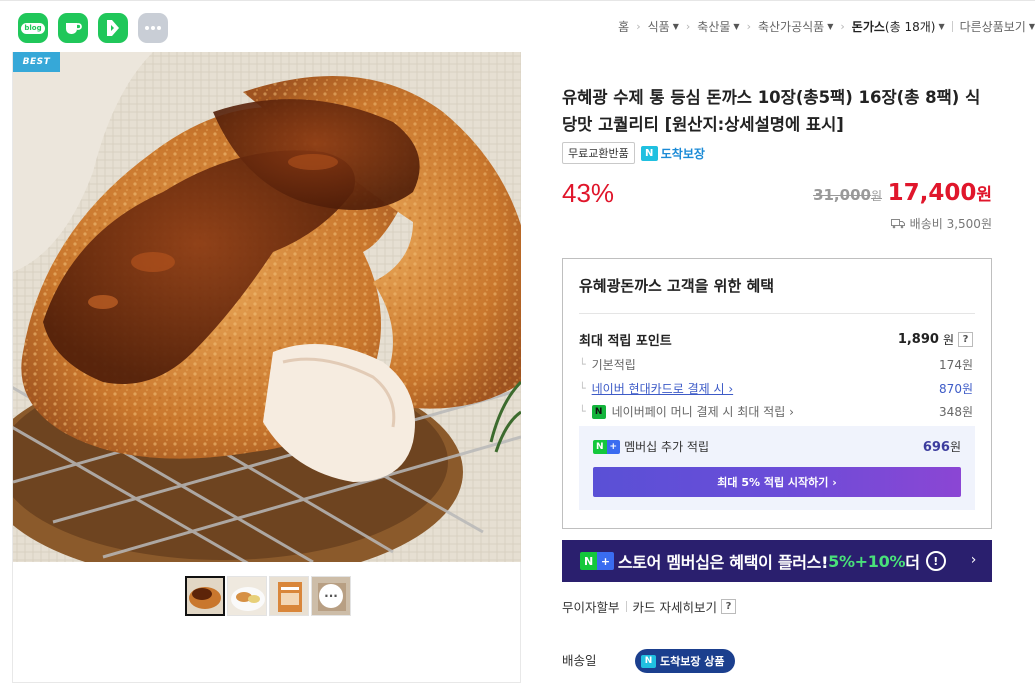  Describe the element at coordinates (842, 195) in the screenshot. I see `original-price-value: 31,000` at that location.